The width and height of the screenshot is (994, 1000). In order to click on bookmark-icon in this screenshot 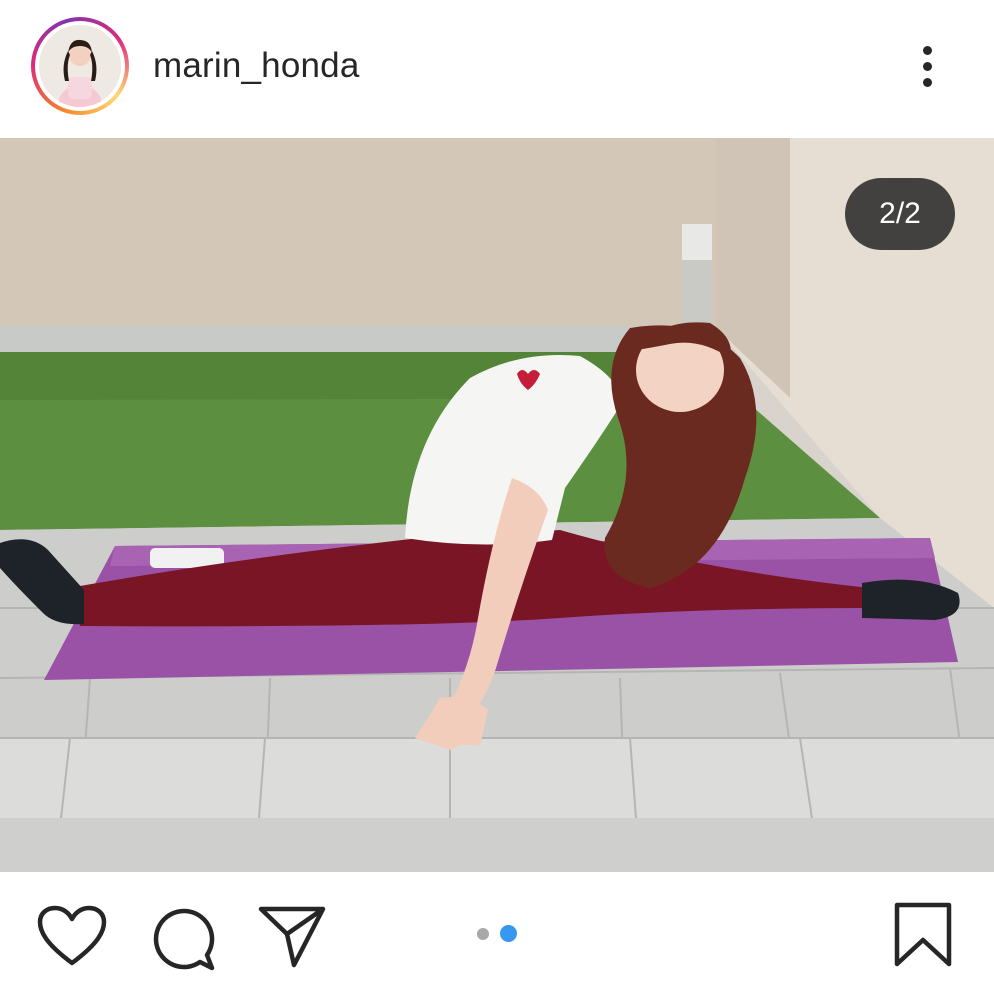, I will do `click(923, 935)`.